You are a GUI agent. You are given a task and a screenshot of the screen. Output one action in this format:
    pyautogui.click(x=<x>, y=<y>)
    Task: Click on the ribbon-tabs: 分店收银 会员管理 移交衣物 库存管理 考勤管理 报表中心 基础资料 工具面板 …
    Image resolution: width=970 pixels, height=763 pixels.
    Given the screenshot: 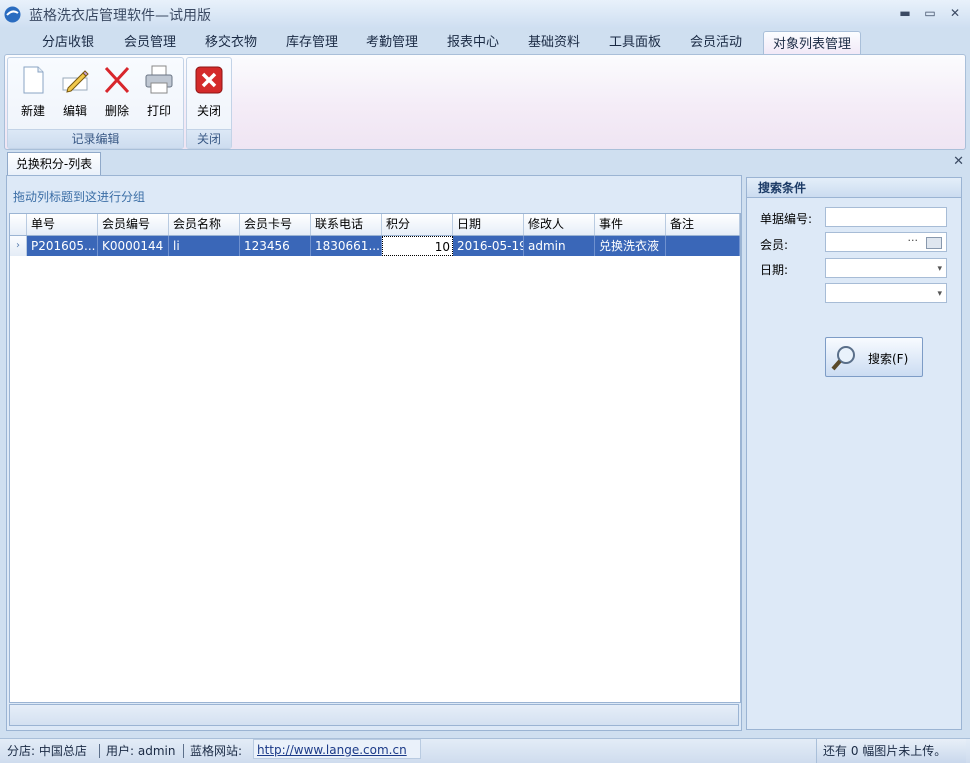 What is the action you would take?
    pyautogui.click(x=485, y=42)
    